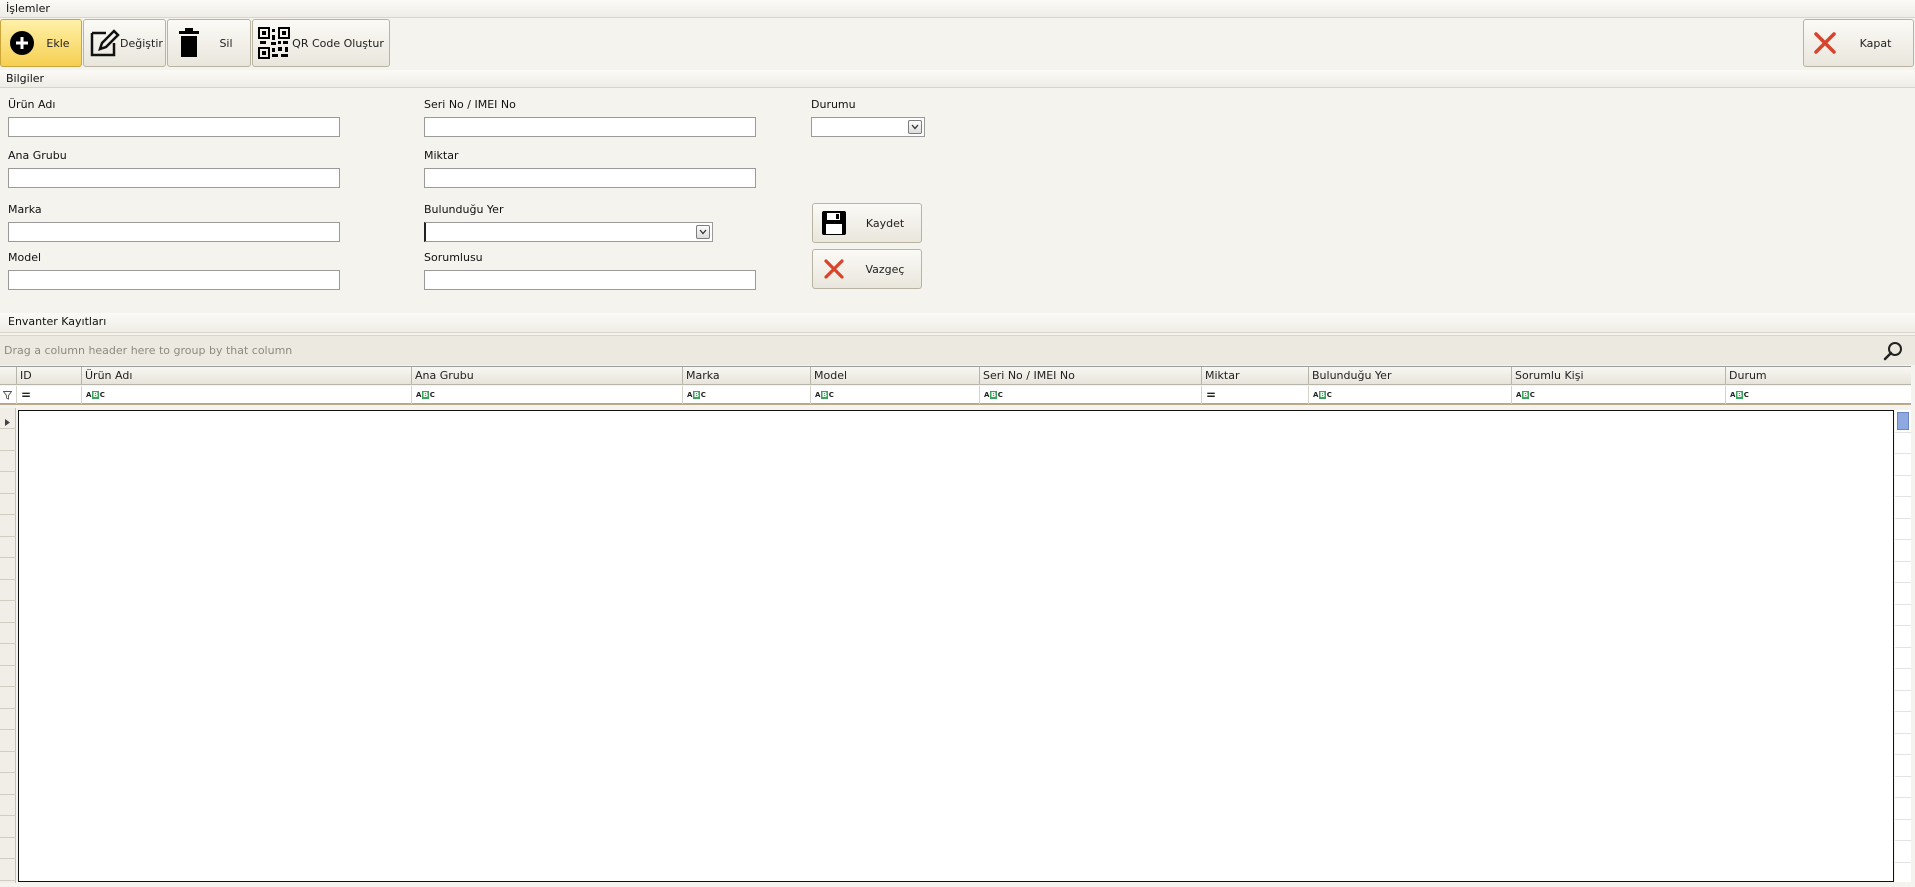 The height and width of the screenshot is (887, 1915). Describe the element at coordinates (174, 280) in the screenshot. I see `model-input` at that location.